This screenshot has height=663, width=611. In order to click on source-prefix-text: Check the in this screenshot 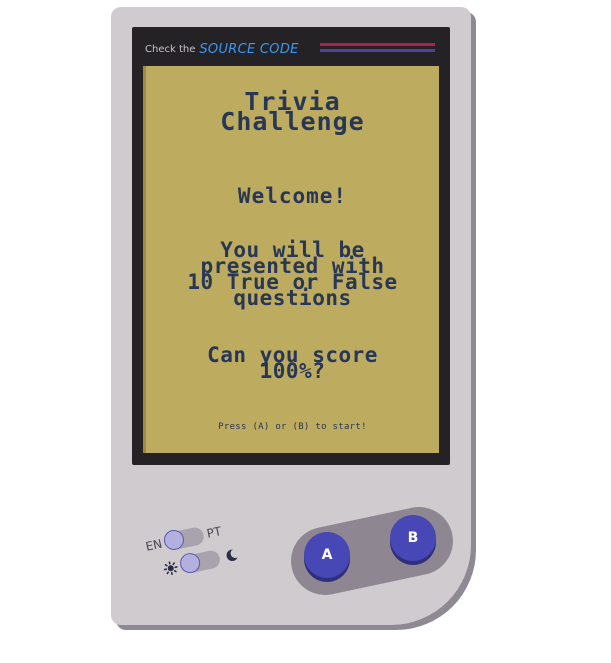, I will do `click(170, 49)`.